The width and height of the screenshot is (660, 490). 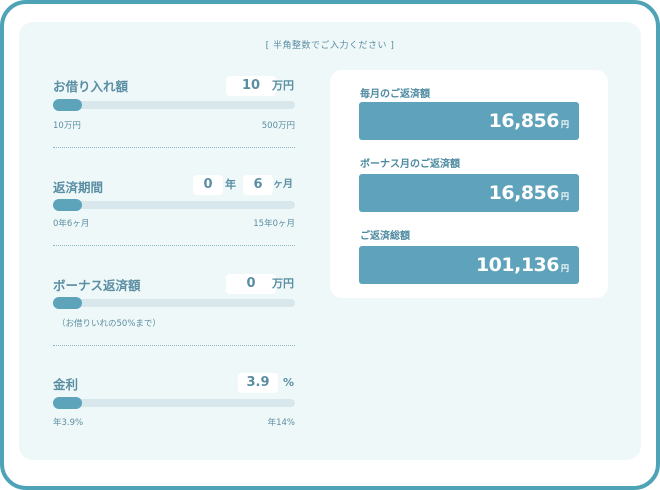 I want to click on bonus-limit-note: （お借りいれの50%まで）, so click(x=109, y=324).